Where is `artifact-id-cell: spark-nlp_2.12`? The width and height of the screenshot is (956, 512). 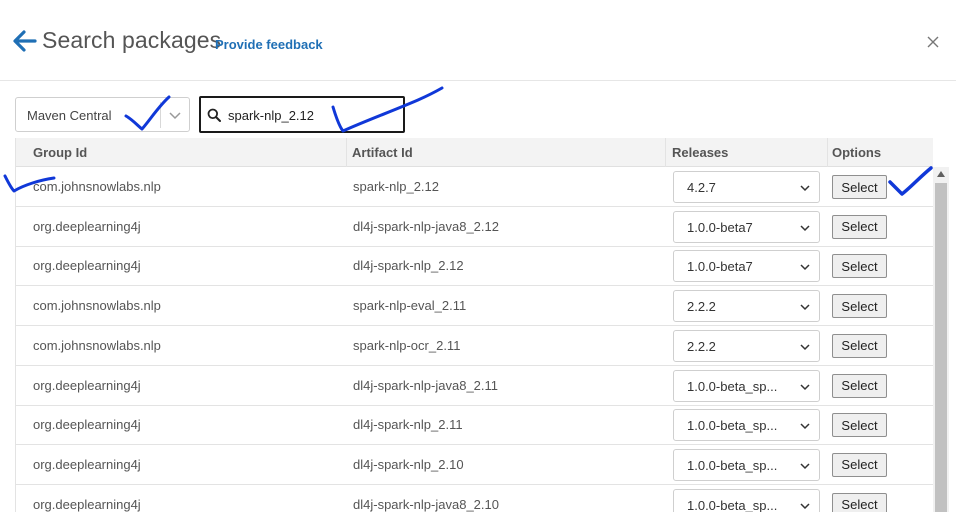 artifact-id-cell: spark-nlp_2.12 is located at coordinates (396, 186).